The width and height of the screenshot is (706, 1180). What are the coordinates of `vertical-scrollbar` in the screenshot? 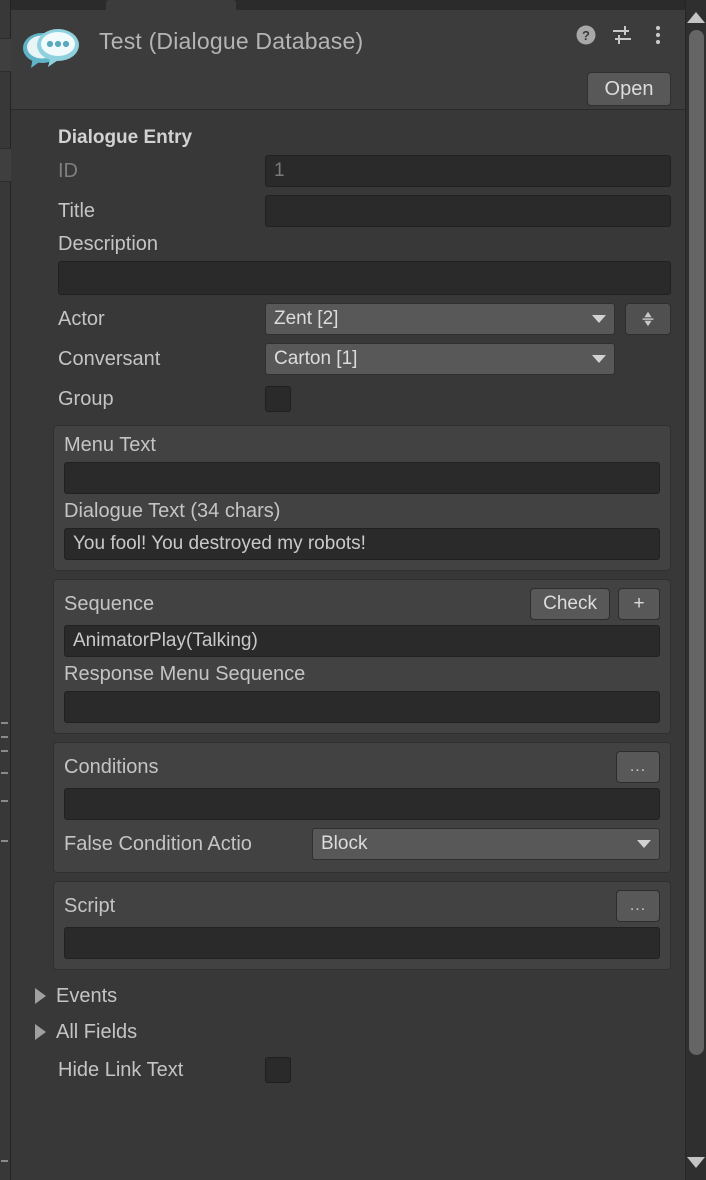 It's located at (695, 590).